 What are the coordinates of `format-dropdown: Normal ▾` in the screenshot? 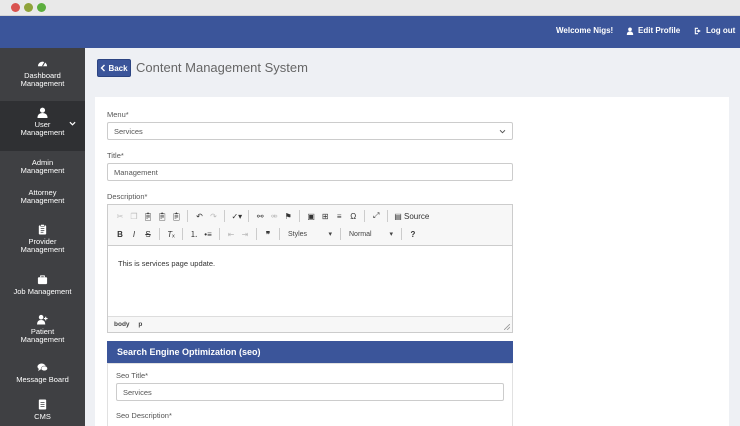 It's located at (371, 234).